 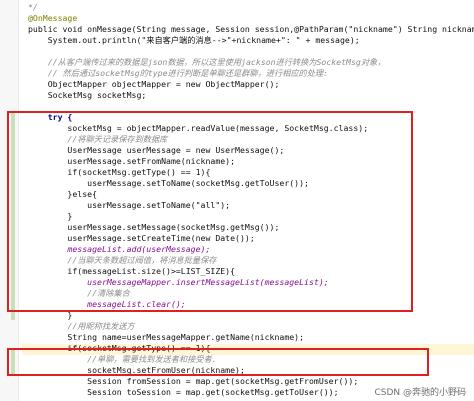 What do you see at coordinates (129, 205) in the screenshot?
I see `code-line: userMessage.setToName("all");` at bounding box center [129, 205].